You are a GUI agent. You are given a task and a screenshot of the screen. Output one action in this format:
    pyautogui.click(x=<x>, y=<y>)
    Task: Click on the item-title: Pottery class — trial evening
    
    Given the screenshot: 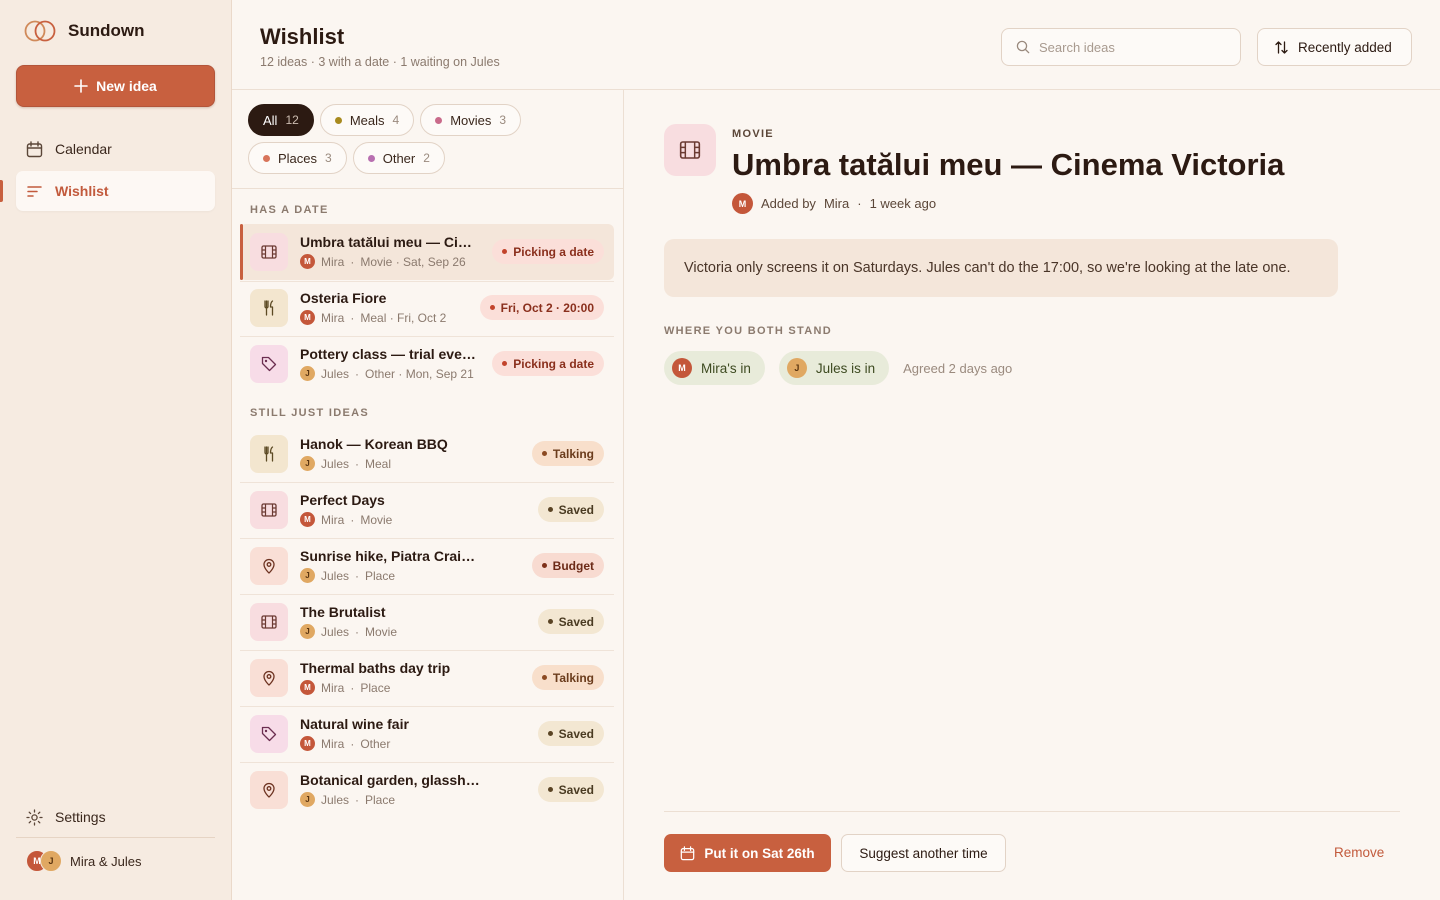 What is the action you would take?
    pyautogui.click(x=390, y=354)
    